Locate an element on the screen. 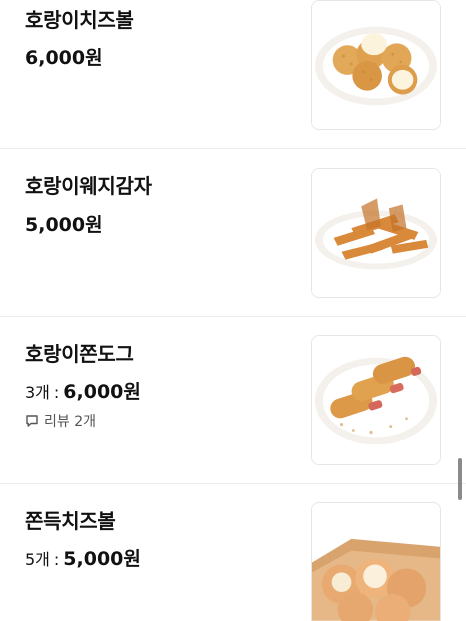  speech-bubble-icon is located at coordinates (32, 421).